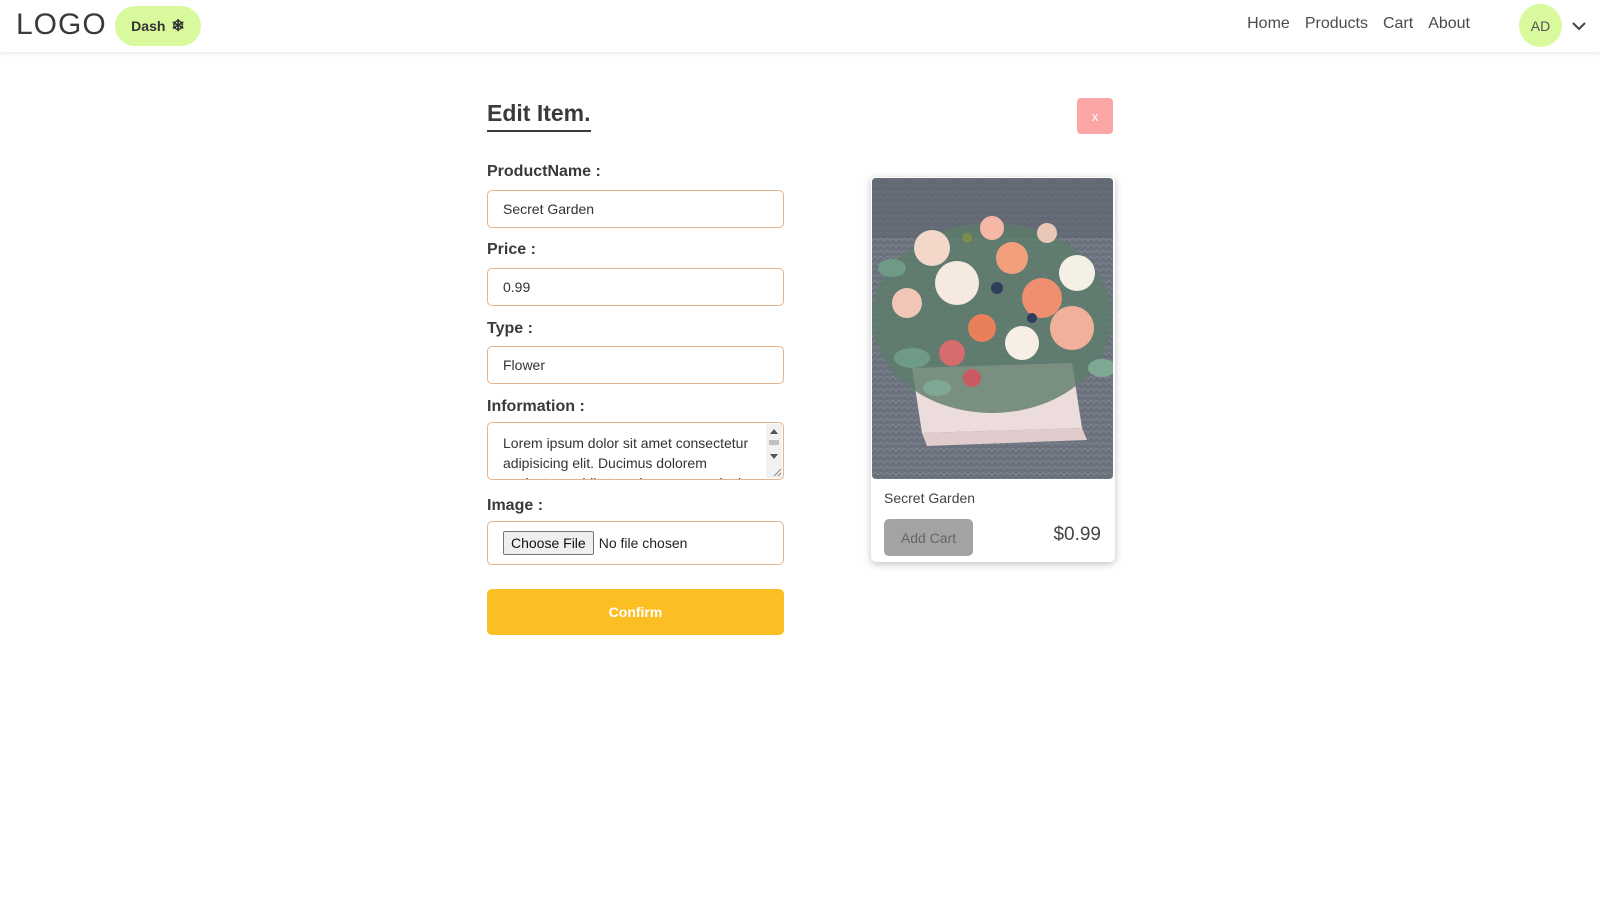 This screenshot has height=900, width=1600. What do you see at coordinates (635, 287) in the screenshot?
I see `price-input` at bounding box center [635, 287].